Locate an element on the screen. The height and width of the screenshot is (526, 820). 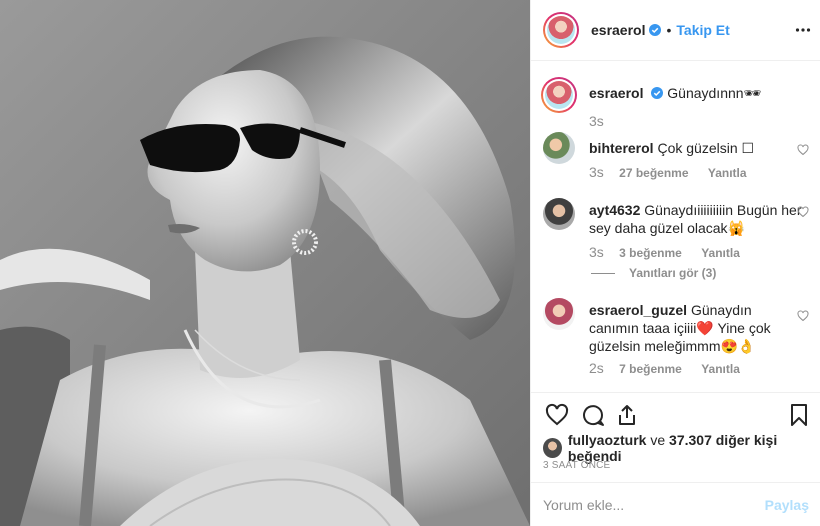
save-bookmark-icon is located at coordinates (799, 415).